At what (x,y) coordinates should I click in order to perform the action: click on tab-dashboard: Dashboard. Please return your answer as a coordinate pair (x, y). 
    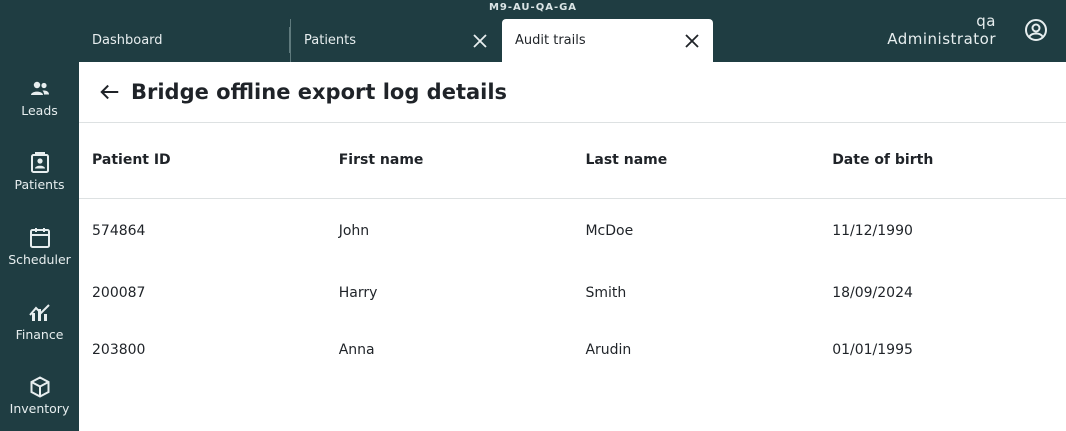
    Looking at the image, I should click on (184, 40).